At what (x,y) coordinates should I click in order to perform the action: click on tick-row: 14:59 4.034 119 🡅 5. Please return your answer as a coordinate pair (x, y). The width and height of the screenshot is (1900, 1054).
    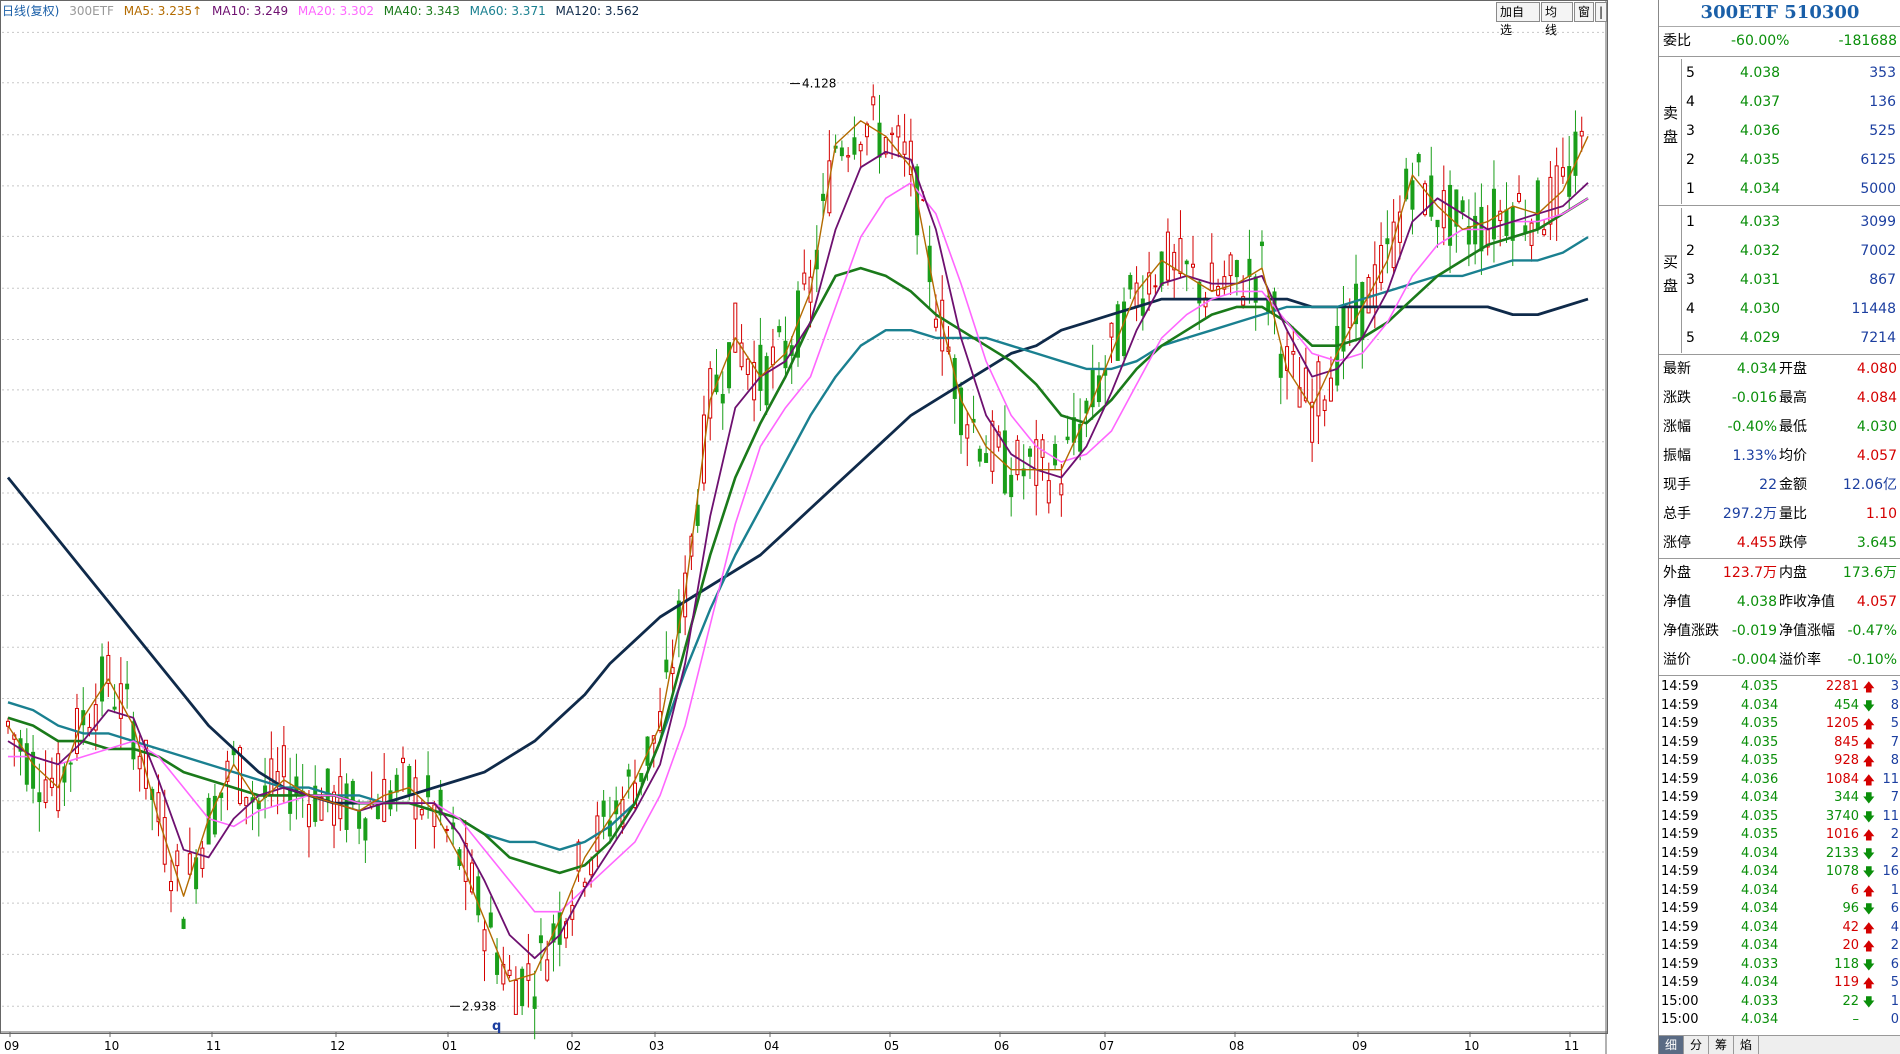
    Looking at the image, I should click on (1779, 983).